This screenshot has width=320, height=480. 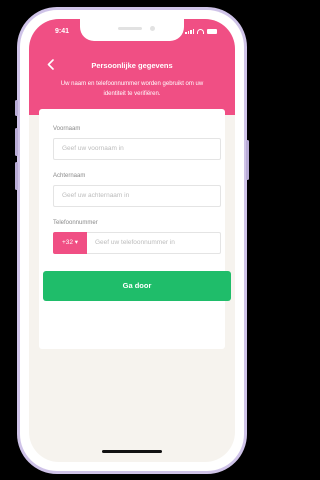 I want to click on first-name-input: Geef uw voornaam in, so click(x=137, y=149).